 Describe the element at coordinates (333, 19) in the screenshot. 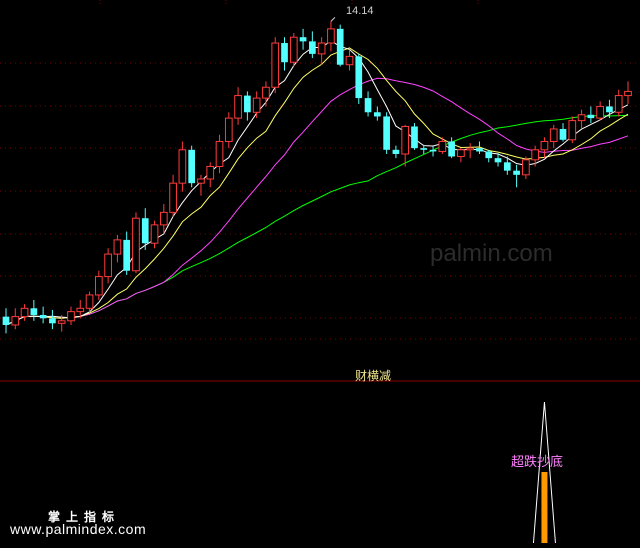

I see `peak-marker` at that location.